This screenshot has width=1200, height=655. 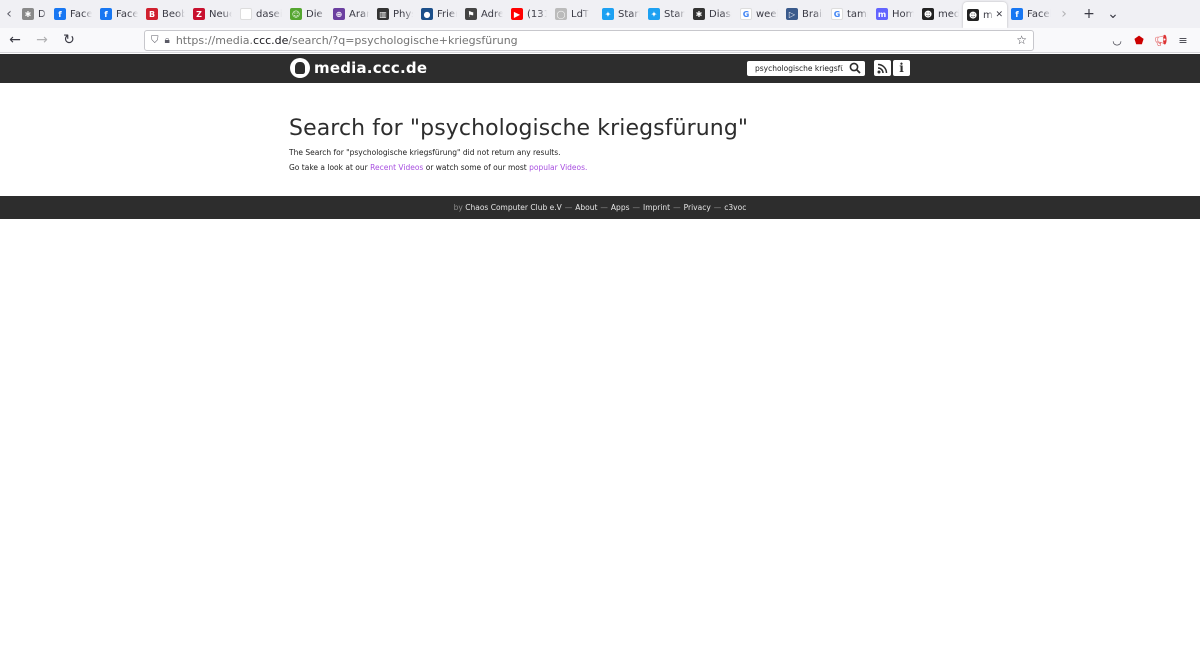 I want to click on mastodon-icon: m, so click(x=882, y=14).